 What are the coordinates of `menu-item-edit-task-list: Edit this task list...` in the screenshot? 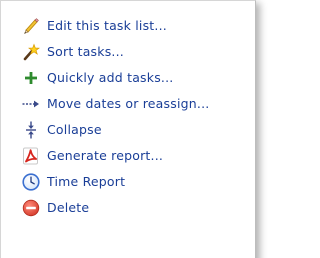 It's located at (129, 25).